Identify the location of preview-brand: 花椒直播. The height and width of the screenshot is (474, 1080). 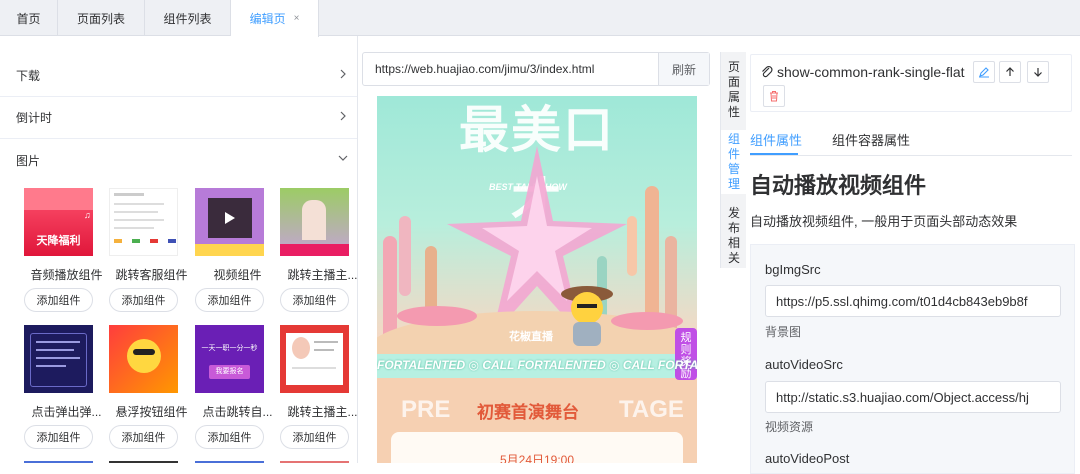
(531, 337).